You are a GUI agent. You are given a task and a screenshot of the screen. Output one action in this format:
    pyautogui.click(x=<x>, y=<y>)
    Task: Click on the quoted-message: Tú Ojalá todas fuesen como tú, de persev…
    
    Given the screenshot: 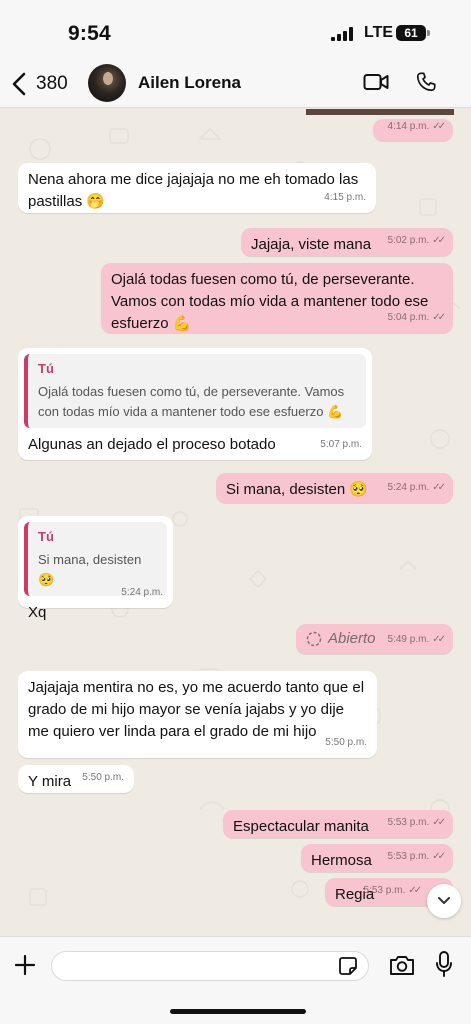 What is the action you would take?
    pyautogui.click(x=195, y=391)
    